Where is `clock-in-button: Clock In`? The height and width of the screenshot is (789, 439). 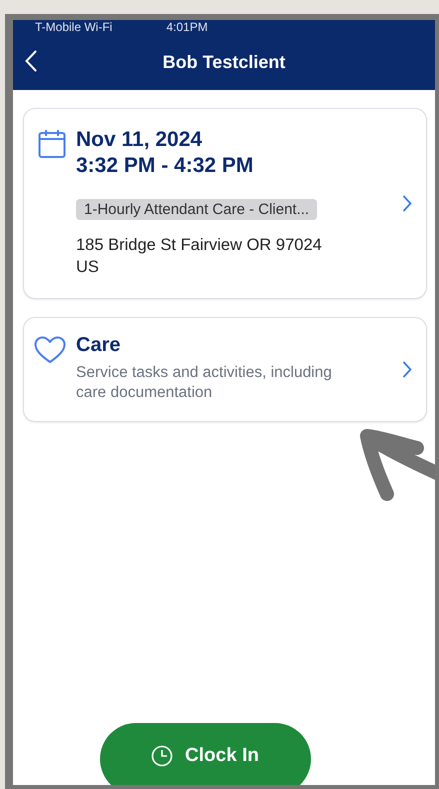 clock-in-button: Clock In is located at coordinates (205, 754).